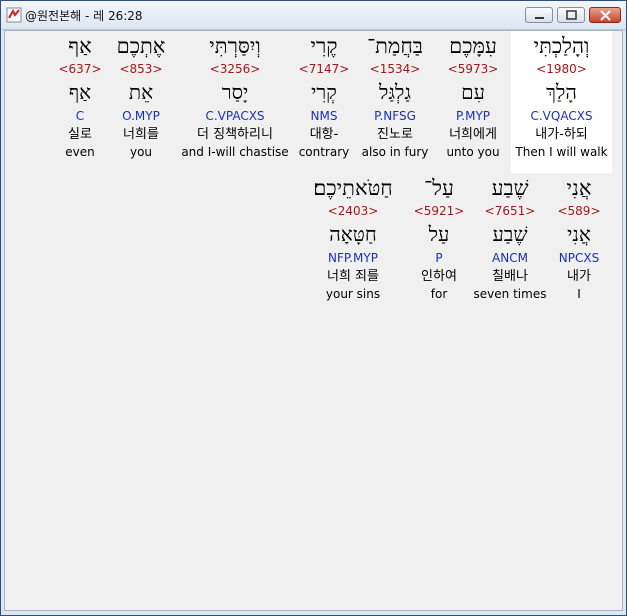  I want to click on hebrew-lemma: יָסַר, so click(235, 92).